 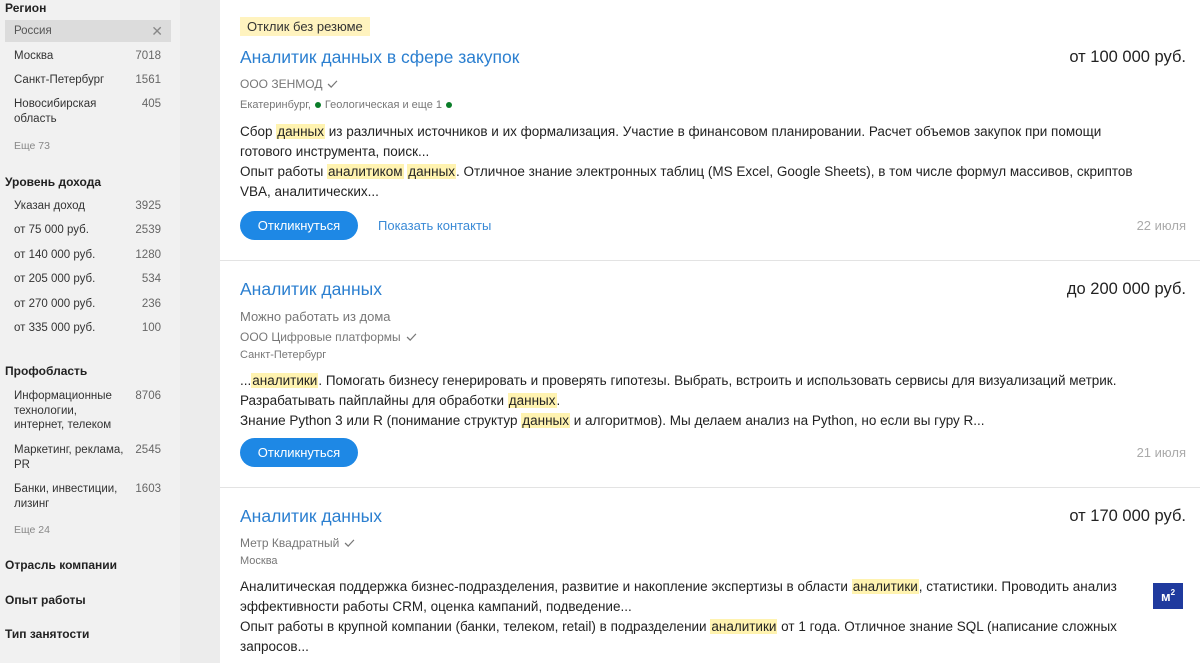 What do you see at coordinates (59, 80) in the screenshot?
I see `filter-label: Санкт-Петербург` at bounding box center [59, 80].